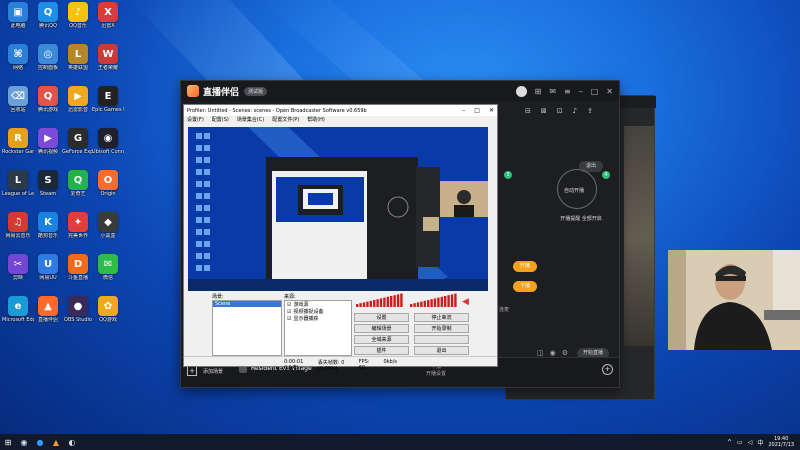  I want to click on desktop-icon: ♪ QQ音乐, so click(78, 15).